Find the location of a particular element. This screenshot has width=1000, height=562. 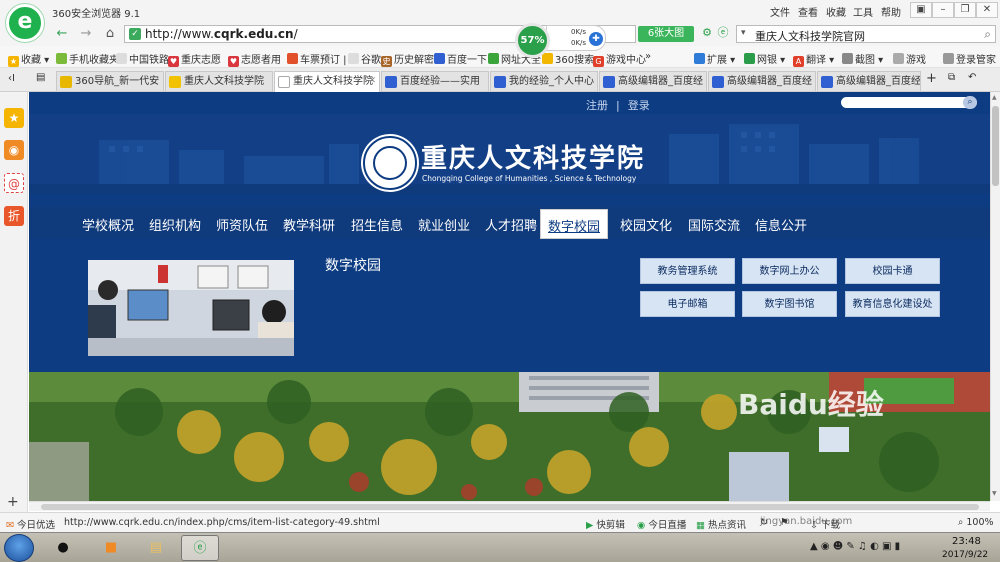

search-icon: ⌕ is located at coordinates (987, 34).